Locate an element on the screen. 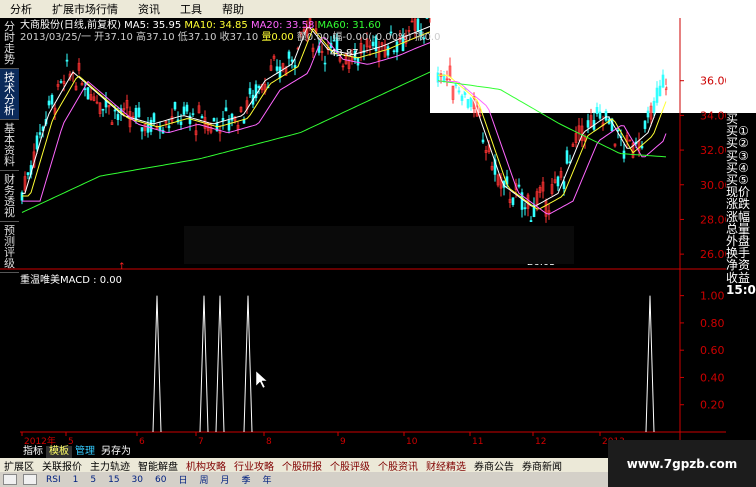  tab-indicator: 指标 is located at coordinates (33, 452).